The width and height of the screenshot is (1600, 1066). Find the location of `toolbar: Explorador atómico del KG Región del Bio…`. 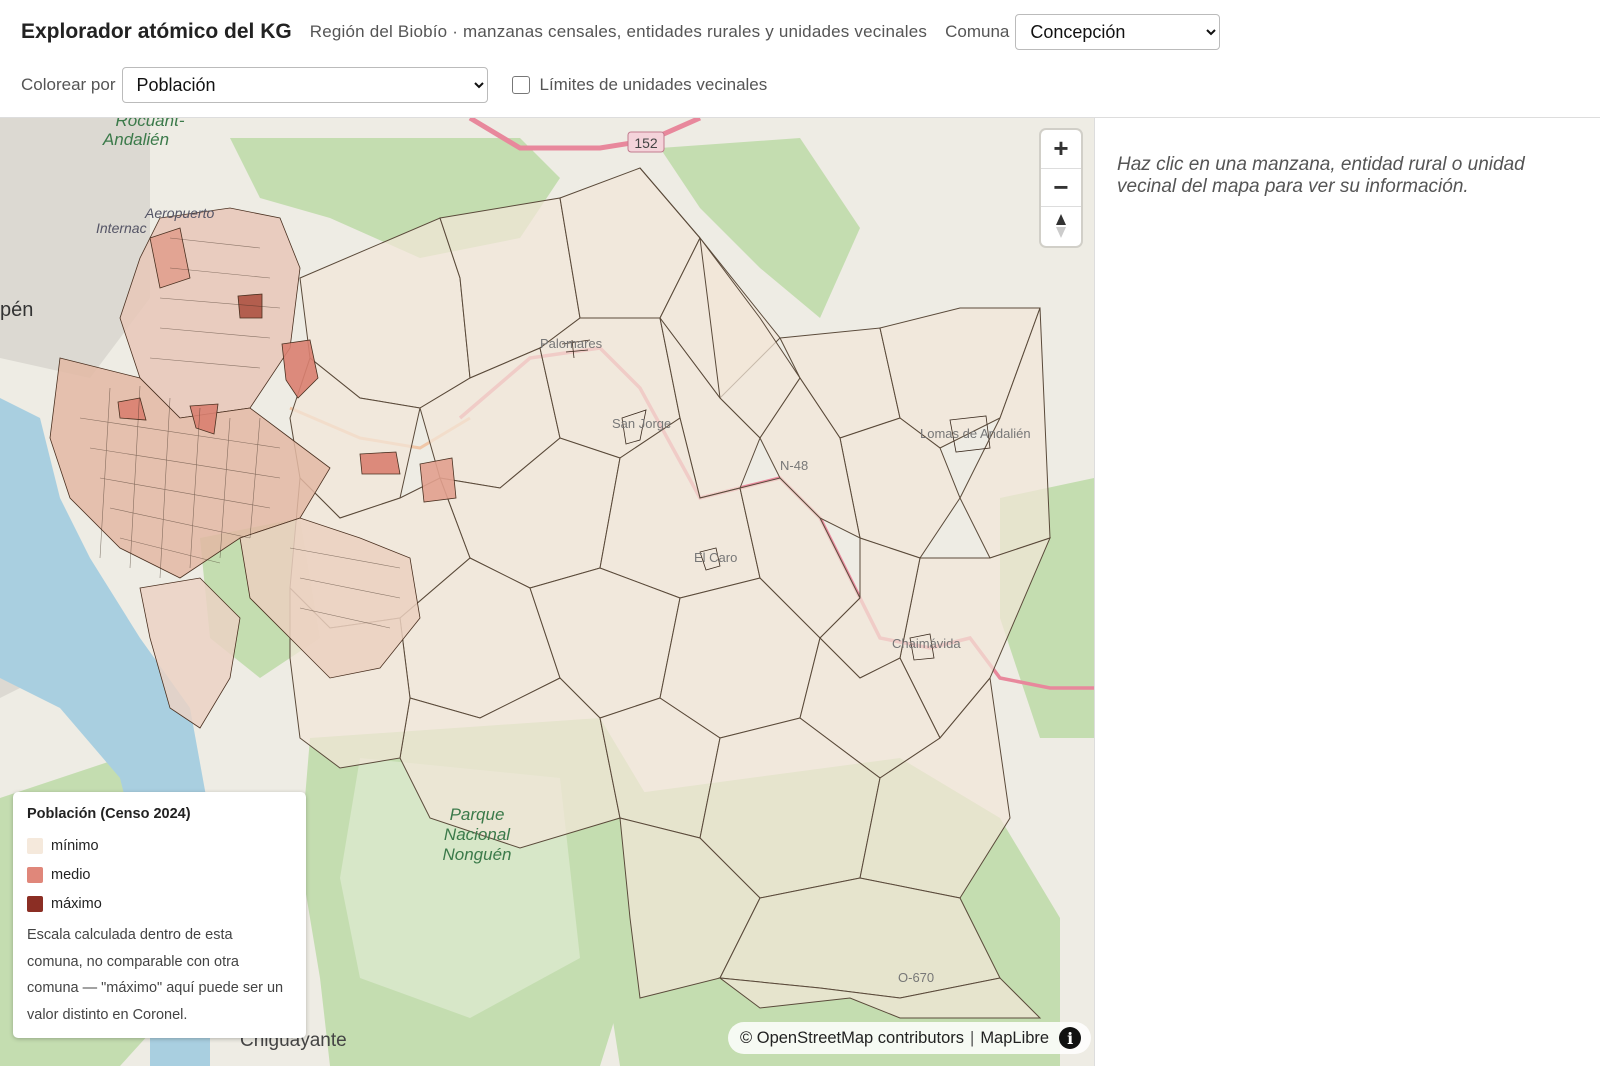

toolbar: Explorador atómico del KG Región del Bio… is located at coordinates (800, 59).